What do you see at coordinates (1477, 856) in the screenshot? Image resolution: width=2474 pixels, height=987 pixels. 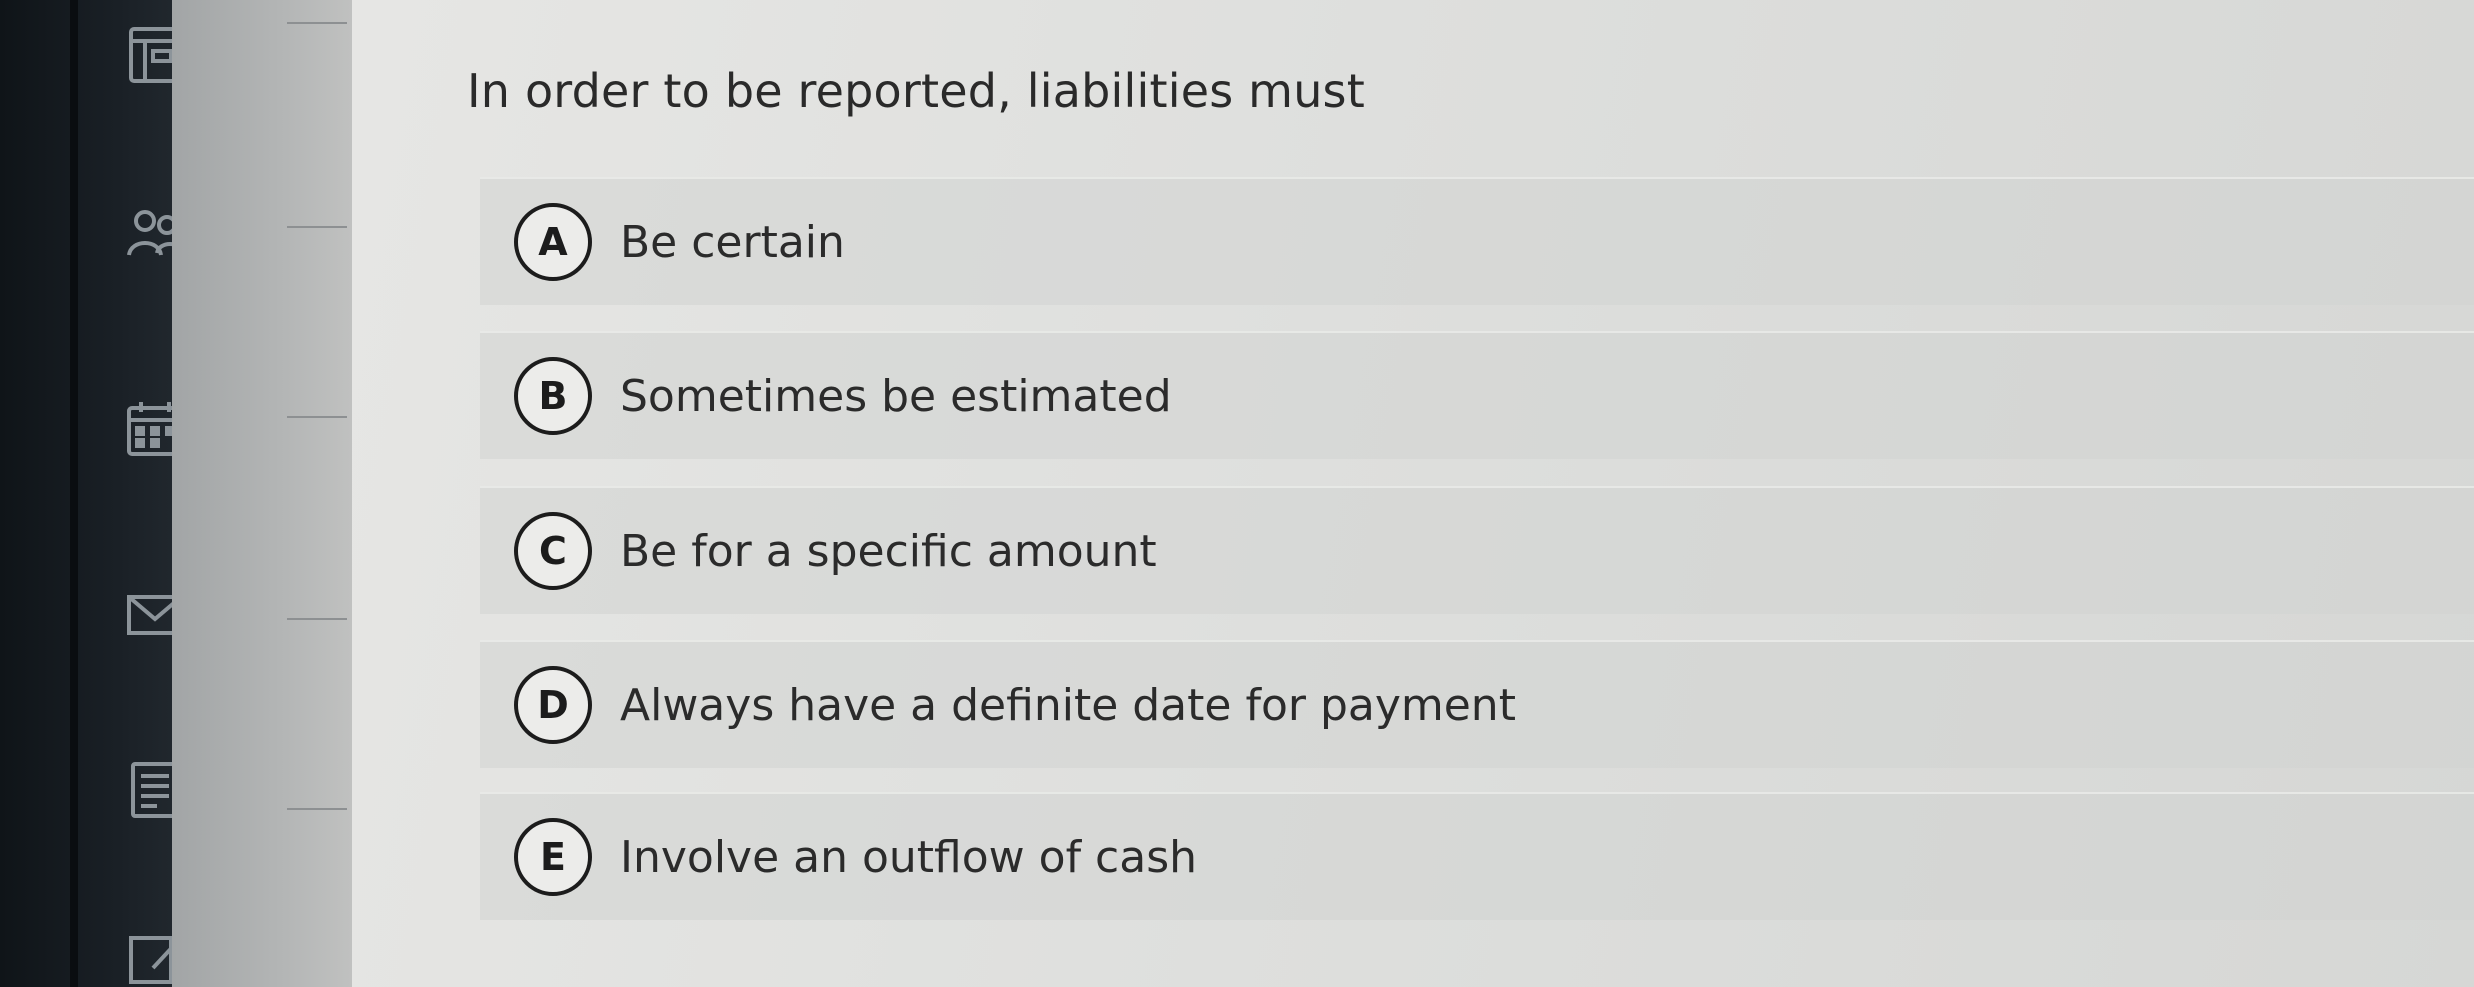 I see `option-e: E Involve an outflow of cash` at bounding box center [1477, 856].